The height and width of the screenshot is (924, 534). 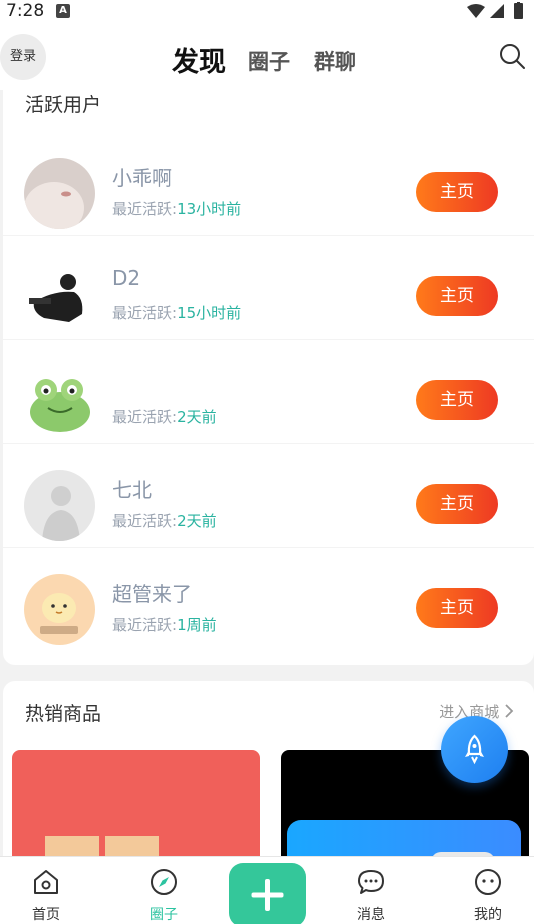 What do you see at coordinates (199, 59) in the screenshot?
I see `tab-discover: 发现` at bounding box center [199, 59].